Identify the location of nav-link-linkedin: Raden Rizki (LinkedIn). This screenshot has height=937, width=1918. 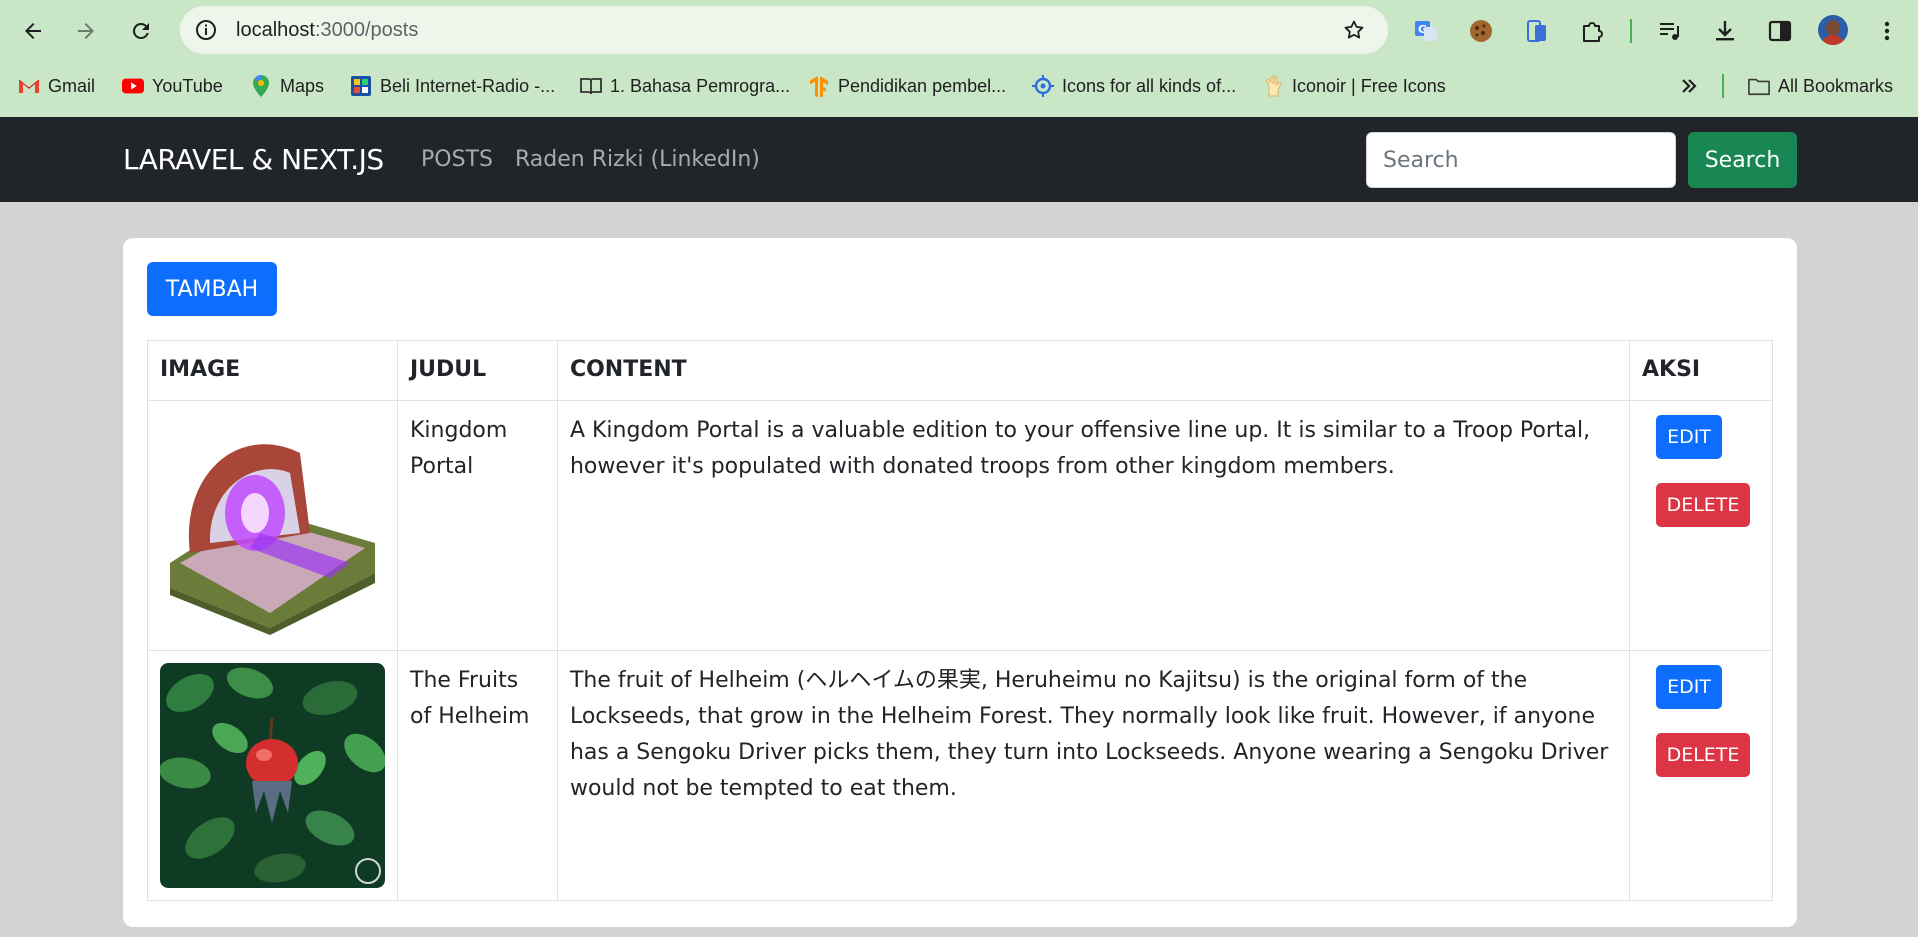
(637, 159).